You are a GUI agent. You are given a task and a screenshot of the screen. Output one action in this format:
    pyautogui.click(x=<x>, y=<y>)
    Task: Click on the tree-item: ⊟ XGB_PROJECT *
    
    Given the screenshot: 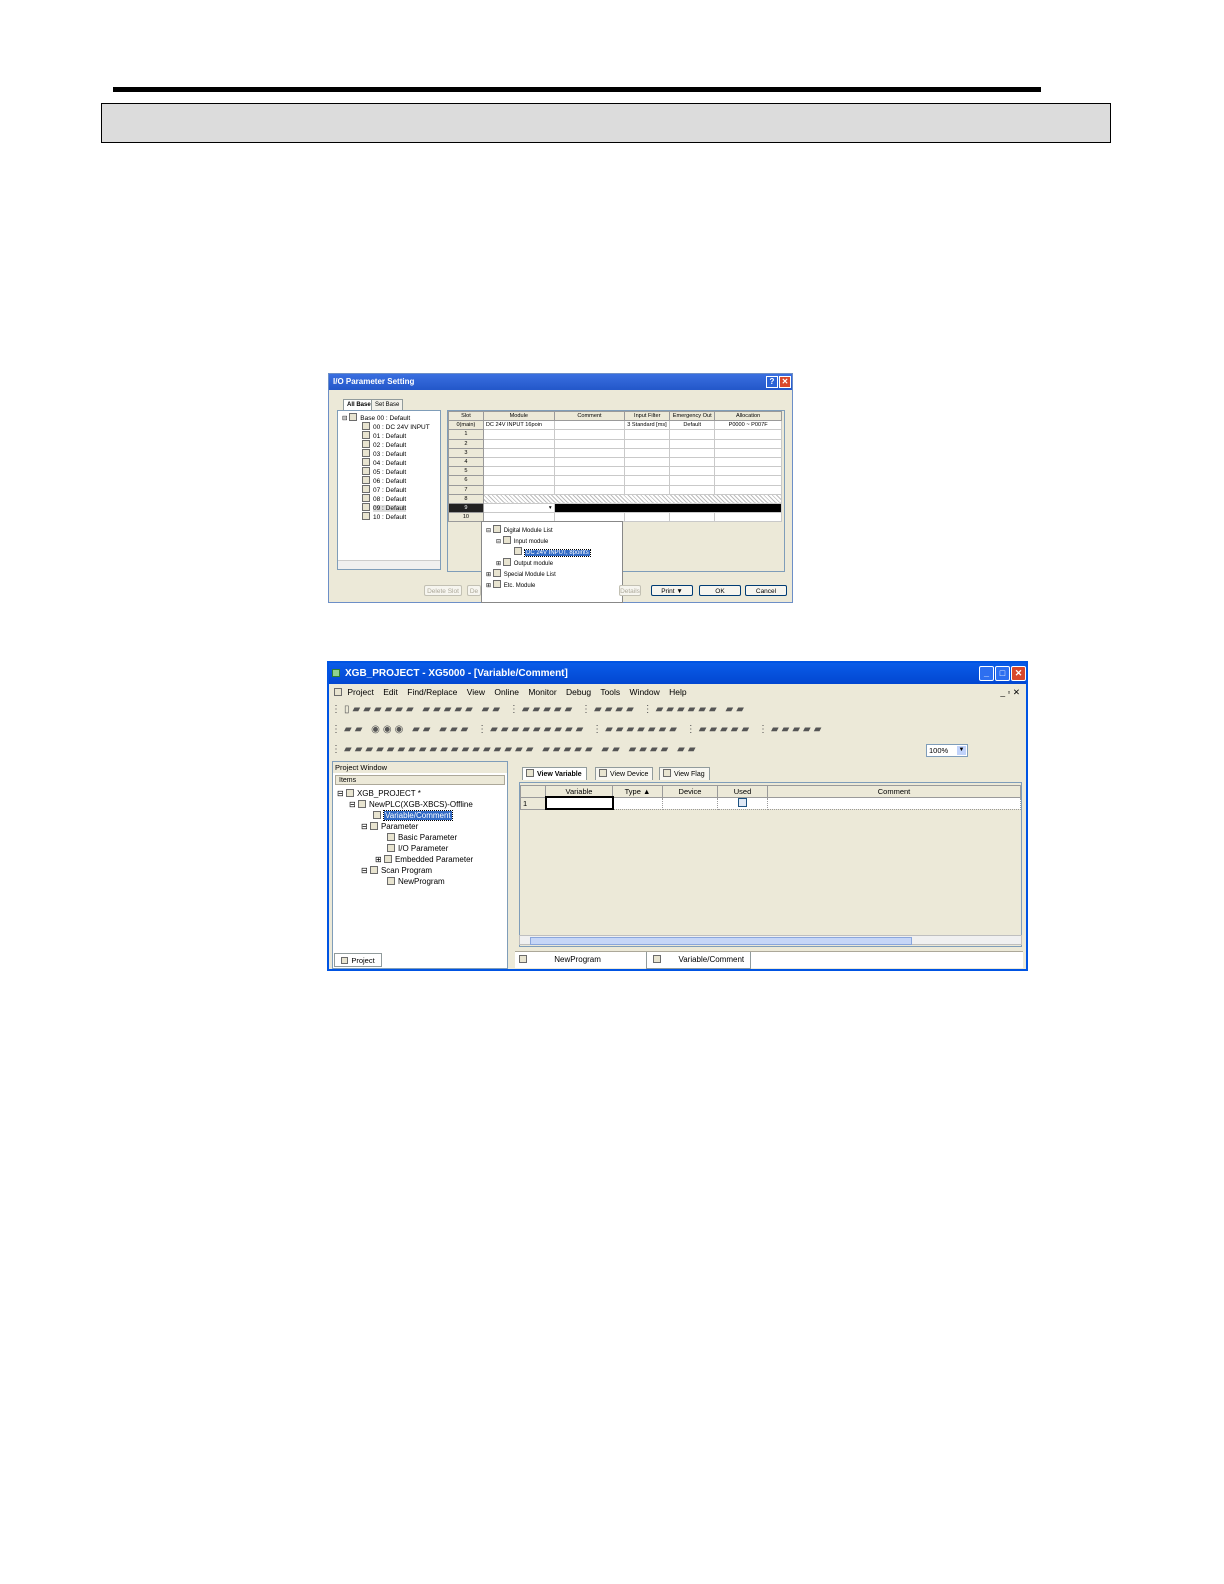 What is the action you would take?
    pyautogui.click(x=405, y=793)
    